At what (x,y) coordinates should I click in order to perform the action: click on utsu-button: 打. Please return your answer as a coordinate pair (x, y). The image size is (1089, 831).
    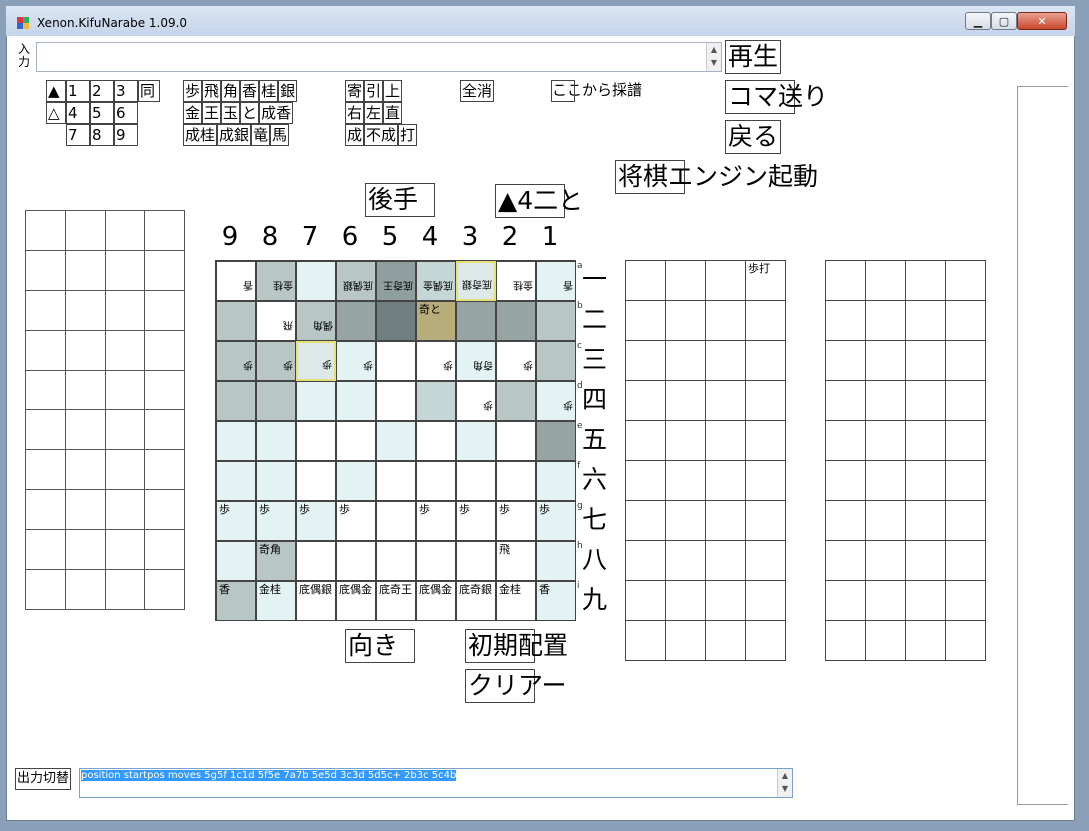
    Looking at the image, I should click on (408, 135).